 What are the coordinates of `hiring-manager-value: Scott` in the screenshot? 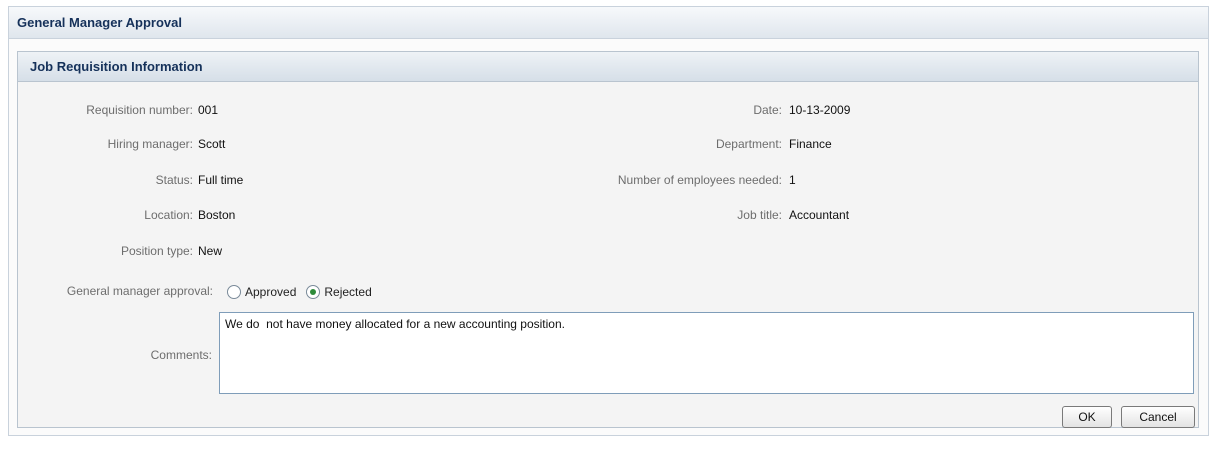 It's located at (212, 144).